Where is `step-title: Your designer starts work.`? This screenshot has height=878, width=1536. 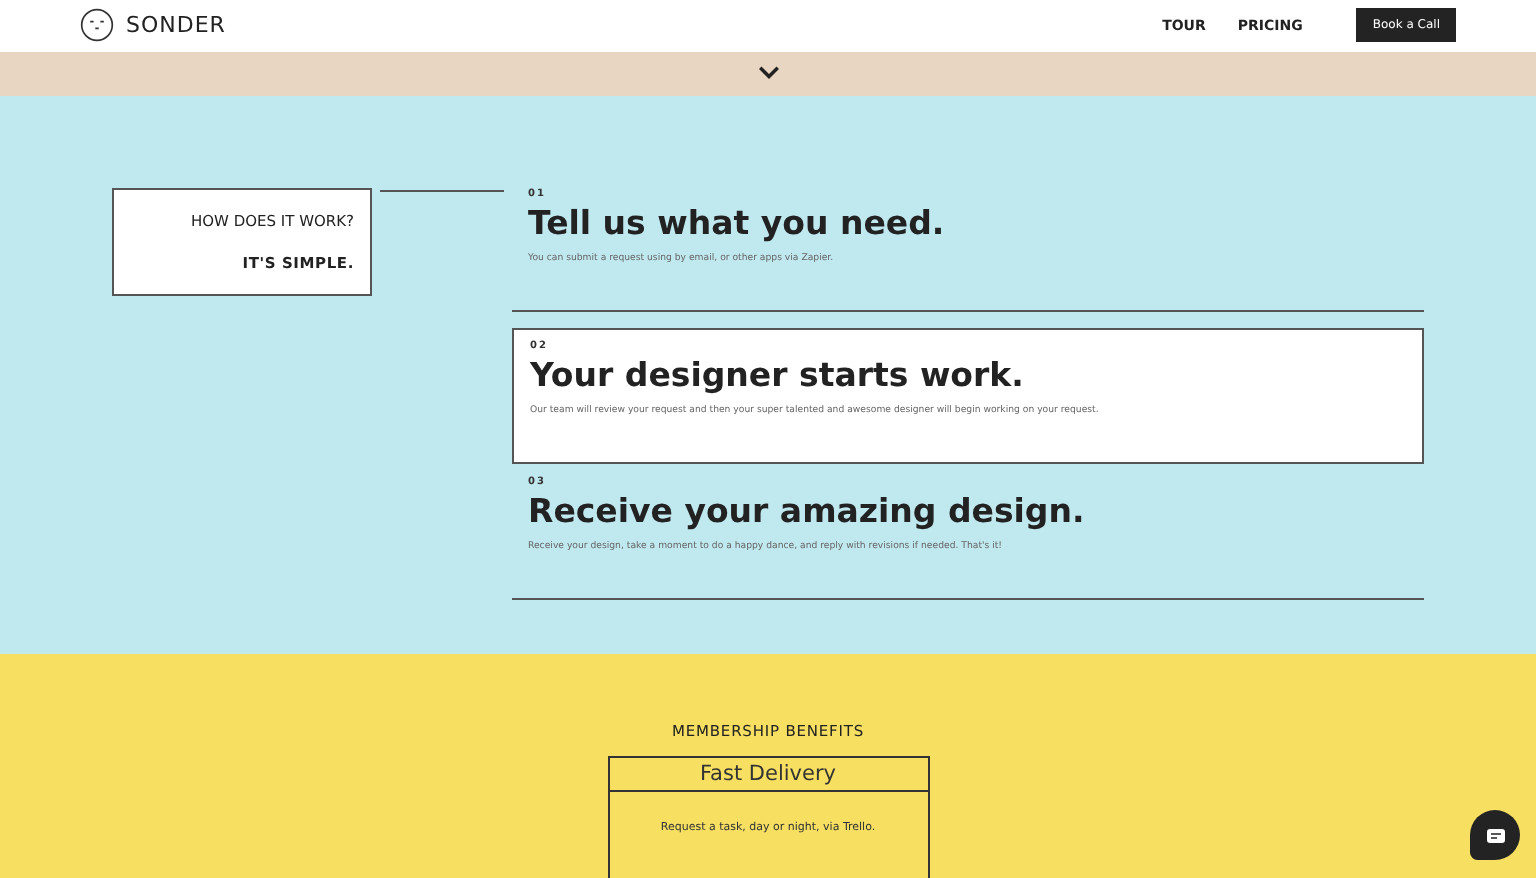 step-title: Your designer starts work. is located at coordinates (778, 375).